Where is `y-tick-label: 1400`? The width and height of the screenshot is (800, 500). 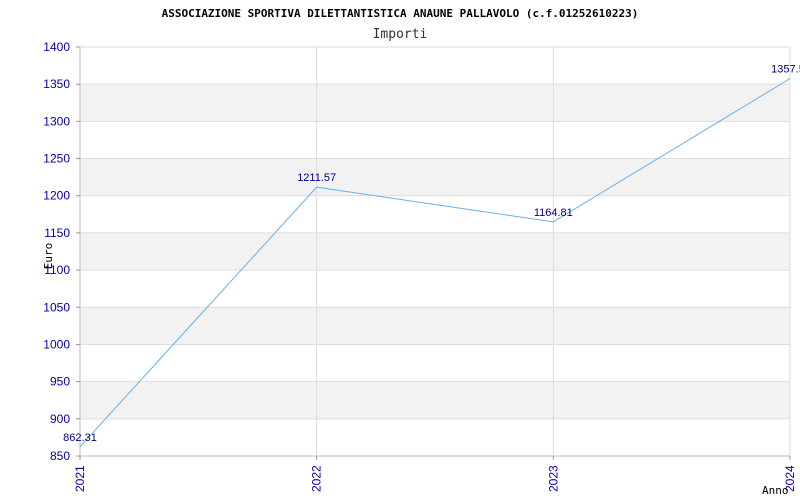 y-tick-label: 1400 is located at coordinates (56, 47).